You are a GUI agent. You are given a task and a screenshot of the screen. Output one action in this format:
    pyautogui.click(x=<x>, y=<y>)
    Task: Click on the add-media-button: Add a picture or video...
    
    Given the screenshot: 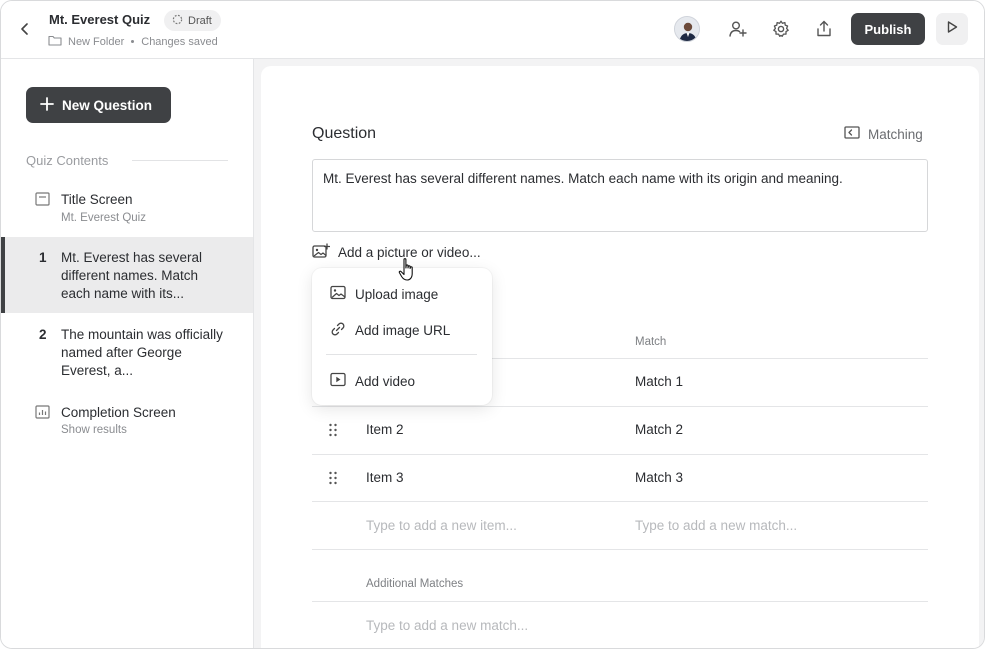 What is the action you would take?
    pyautogui.click(x=396, y=252)
    